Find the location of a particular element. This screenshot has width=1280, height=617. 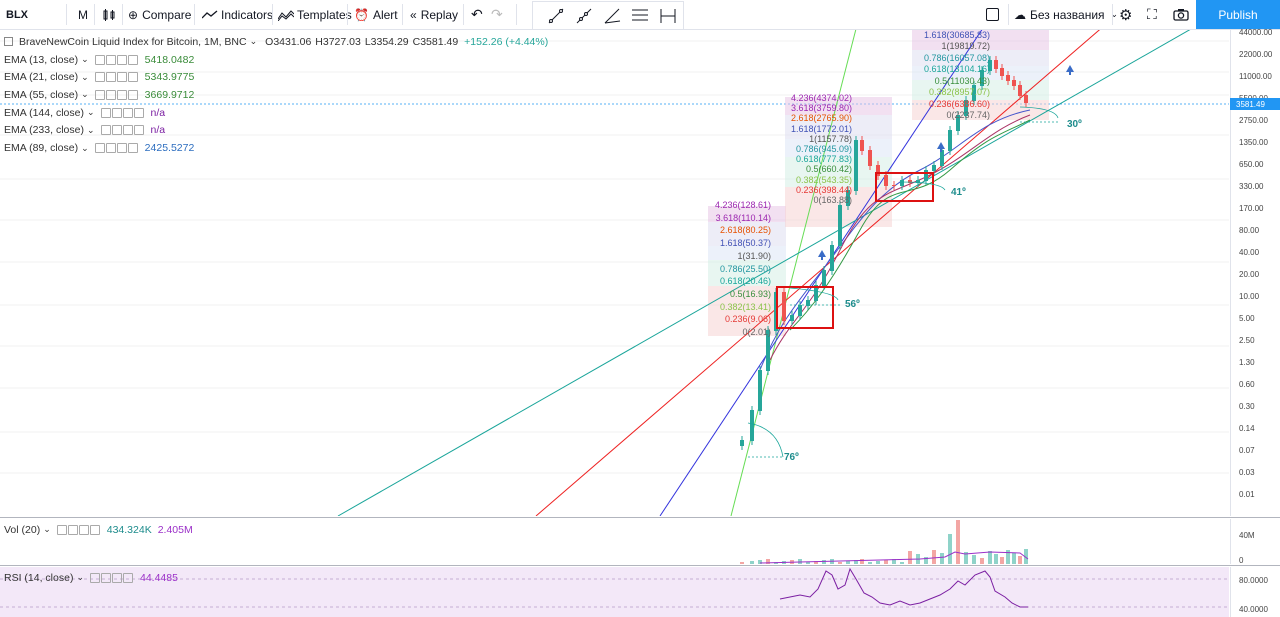

compare-button: ⊕ Compare is located at coordinates (159, 14).